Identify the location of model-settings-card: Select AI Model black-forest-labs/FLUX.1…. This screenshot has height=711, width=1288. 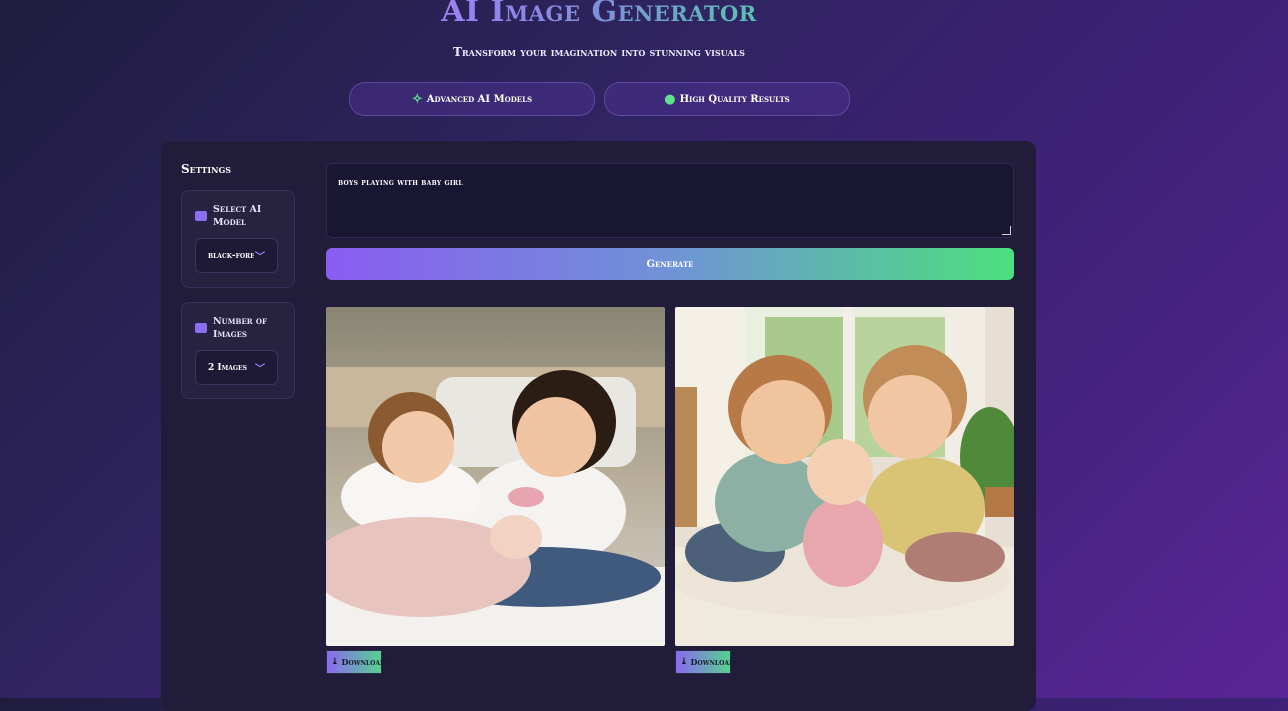
(238, 239).